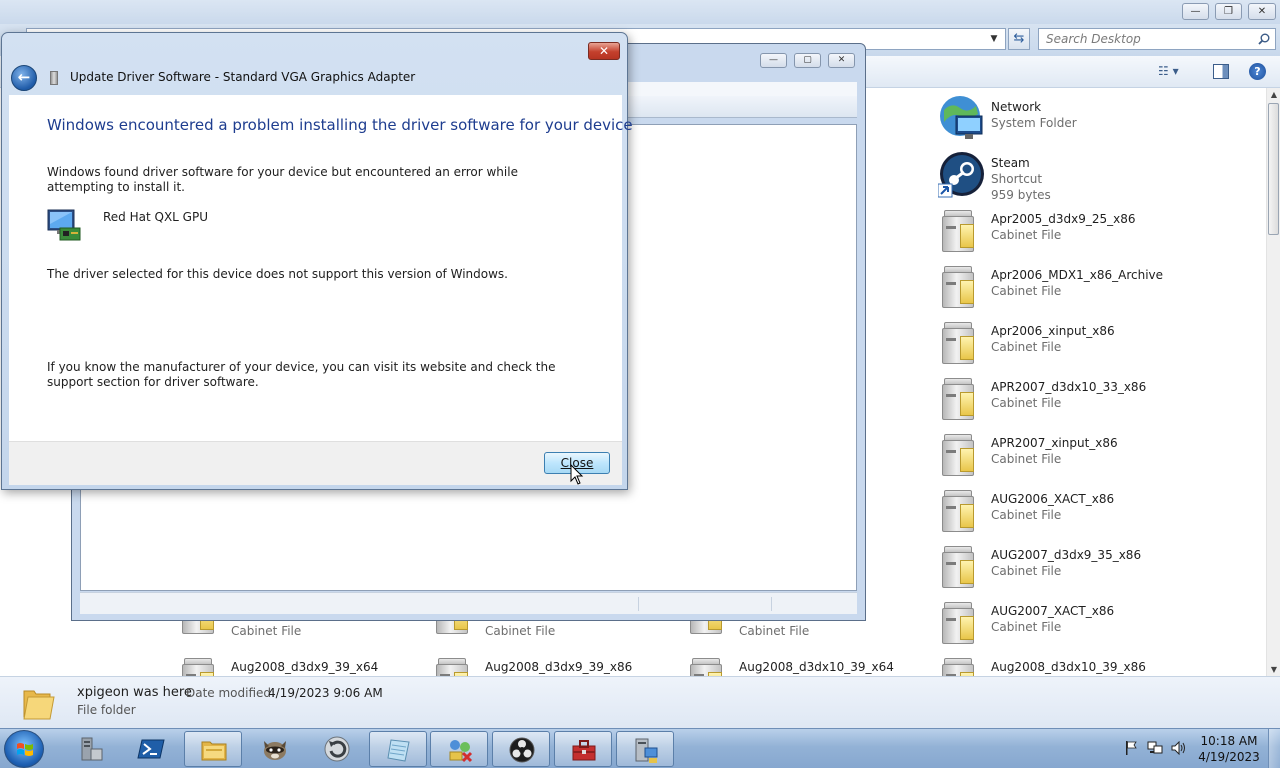 The width and height of the screenshot is (1280, 768). I want to click on taskbar-file-explorer, so click(213, 749).